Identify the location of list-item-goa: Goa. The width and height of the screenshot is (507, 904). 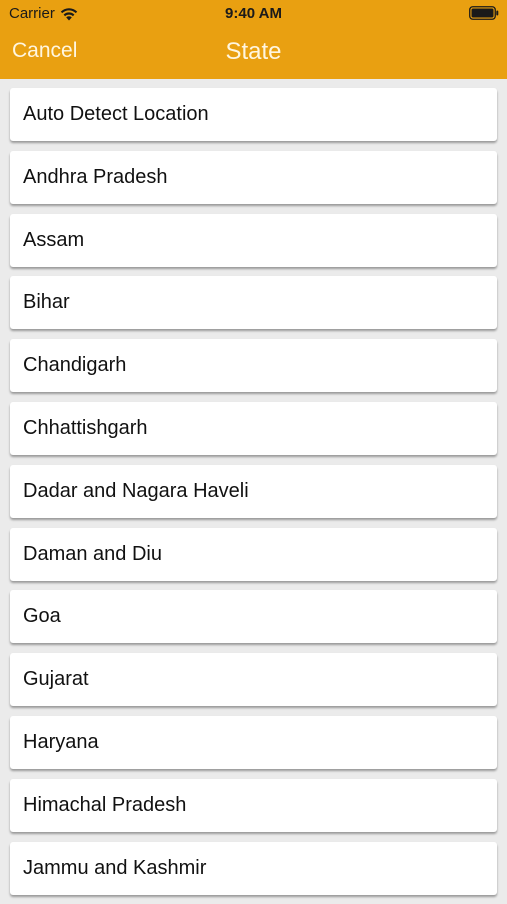
(253, 617).